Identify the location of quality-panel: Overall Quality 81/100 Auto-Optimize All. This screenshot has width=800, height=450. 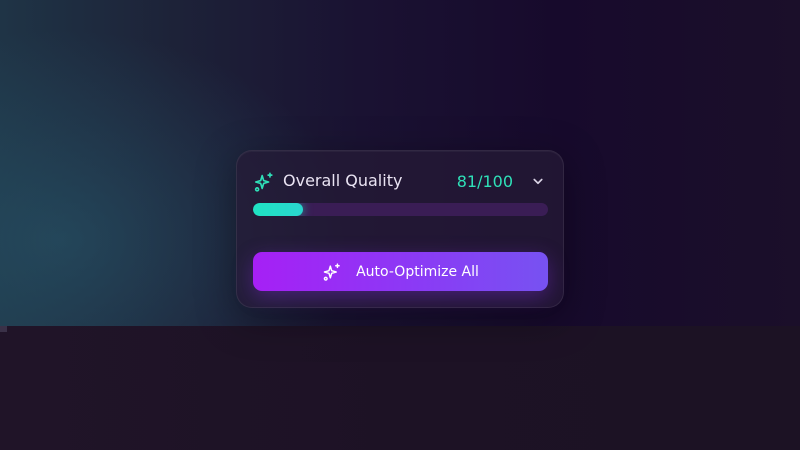
(400, 229).